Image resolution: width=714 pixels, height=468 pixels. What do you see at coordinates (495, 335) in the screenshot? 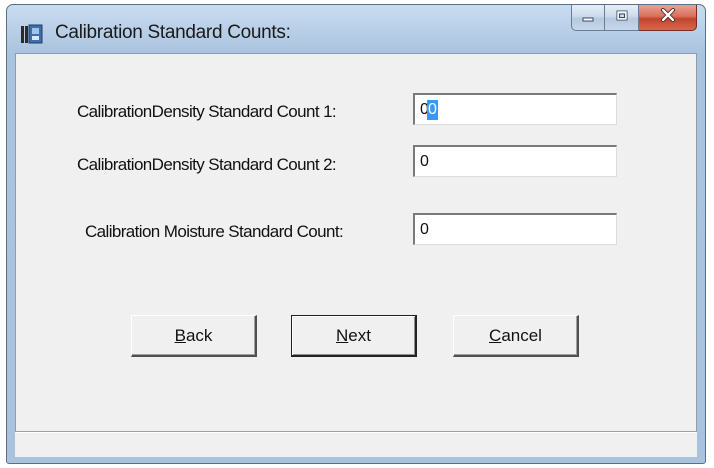
I see `cancel-button-mnemonic: C` at bounding box center [495, 335].